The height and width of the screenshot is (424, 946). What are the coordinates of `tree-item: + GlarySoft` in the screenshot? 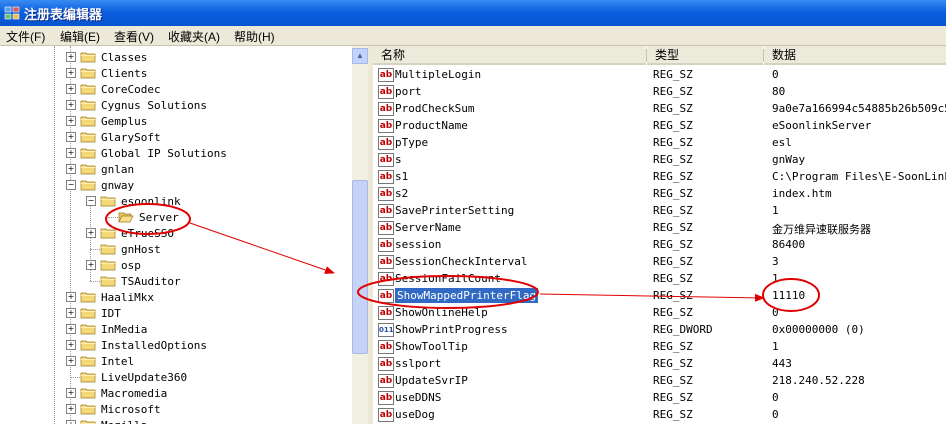 It's located at (175, 137).